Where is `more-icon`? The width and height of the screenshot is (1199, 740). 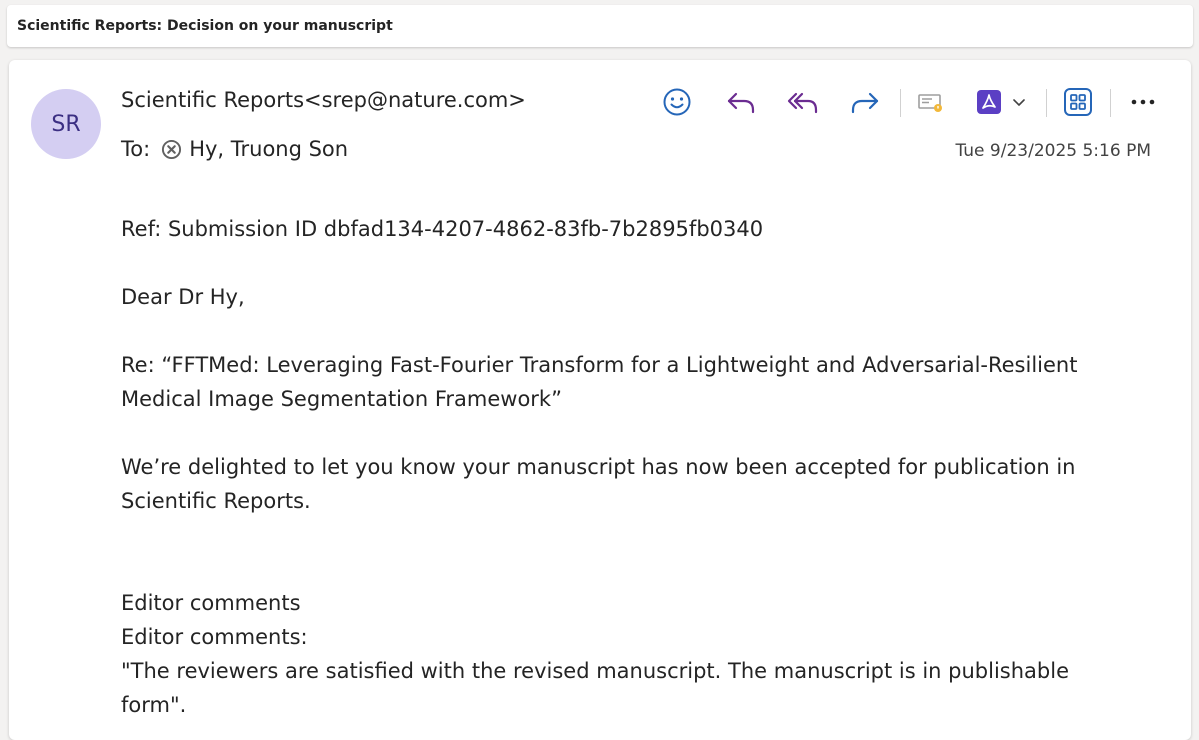 more-icon is located at coordinates (1143, 102).